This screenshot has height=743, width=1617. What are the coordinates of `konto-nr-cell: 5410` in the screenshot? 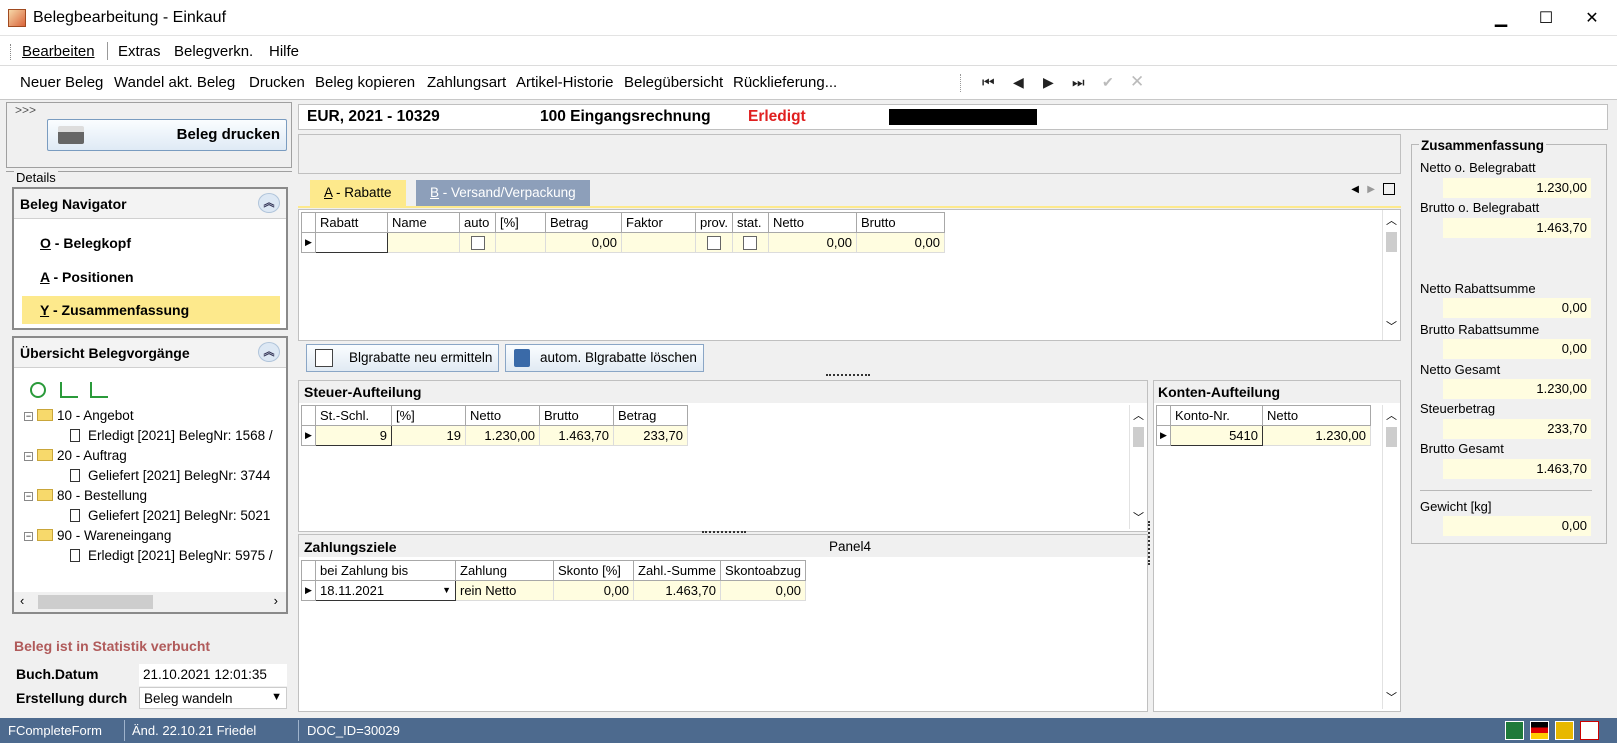 It's located at (1216, 435).